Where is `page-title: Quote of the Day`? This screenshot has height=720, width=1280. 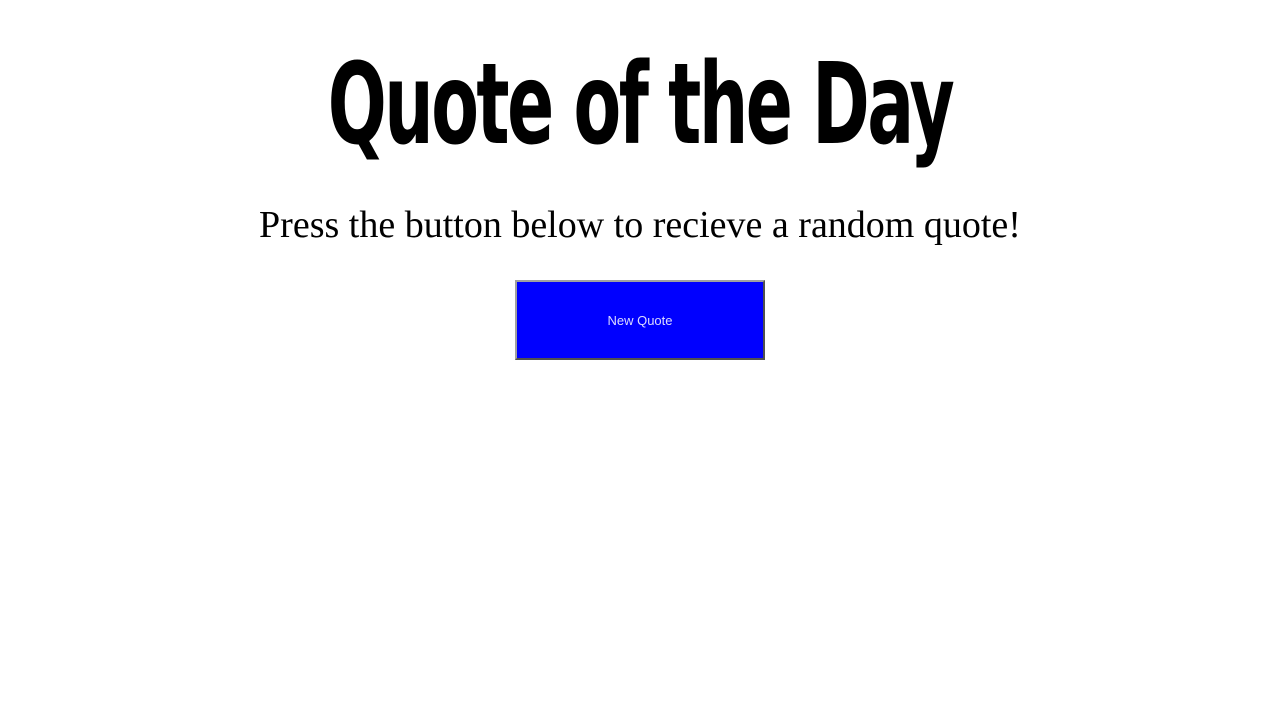
page-title: Quote of the Day is located at coordinates (641, 105).